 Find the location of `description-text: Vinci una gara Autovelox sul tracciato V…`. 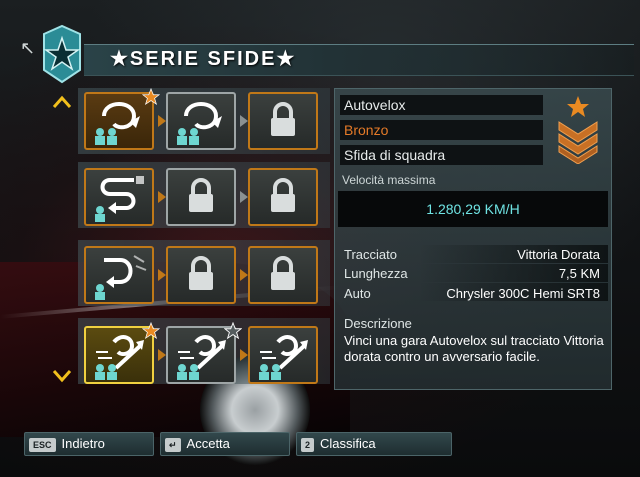

description-text: Vinci una gara Autovelox sul tracciato V… is located at coordinates (474, 348).